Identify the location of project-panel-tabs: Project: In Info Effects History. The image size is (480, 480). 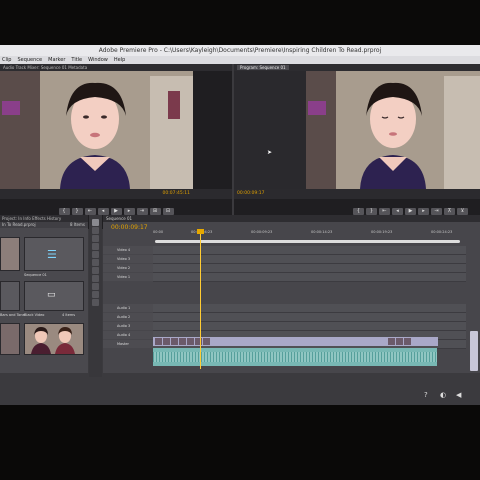
(44, 218).